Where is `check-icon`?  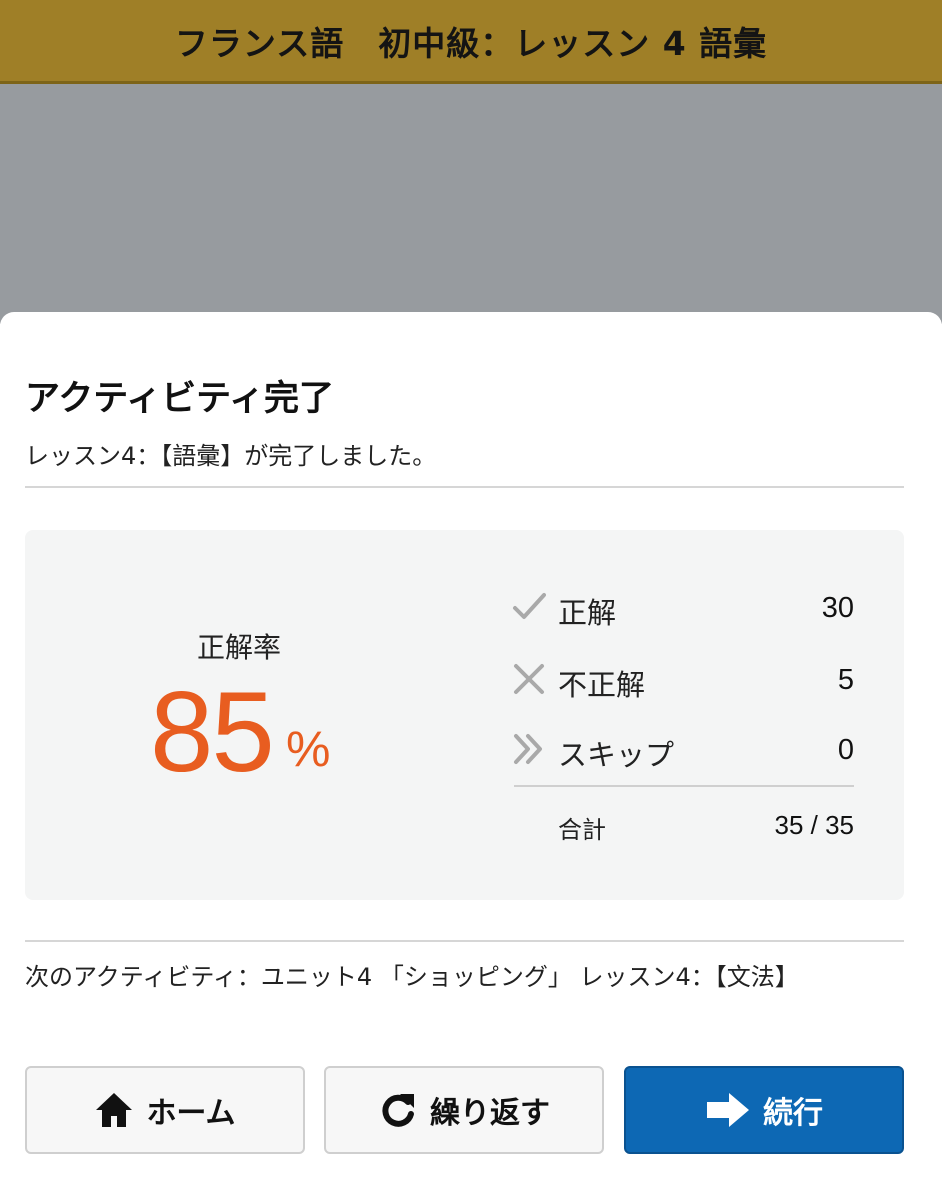 check-icon is located at coordinates (529, 606).